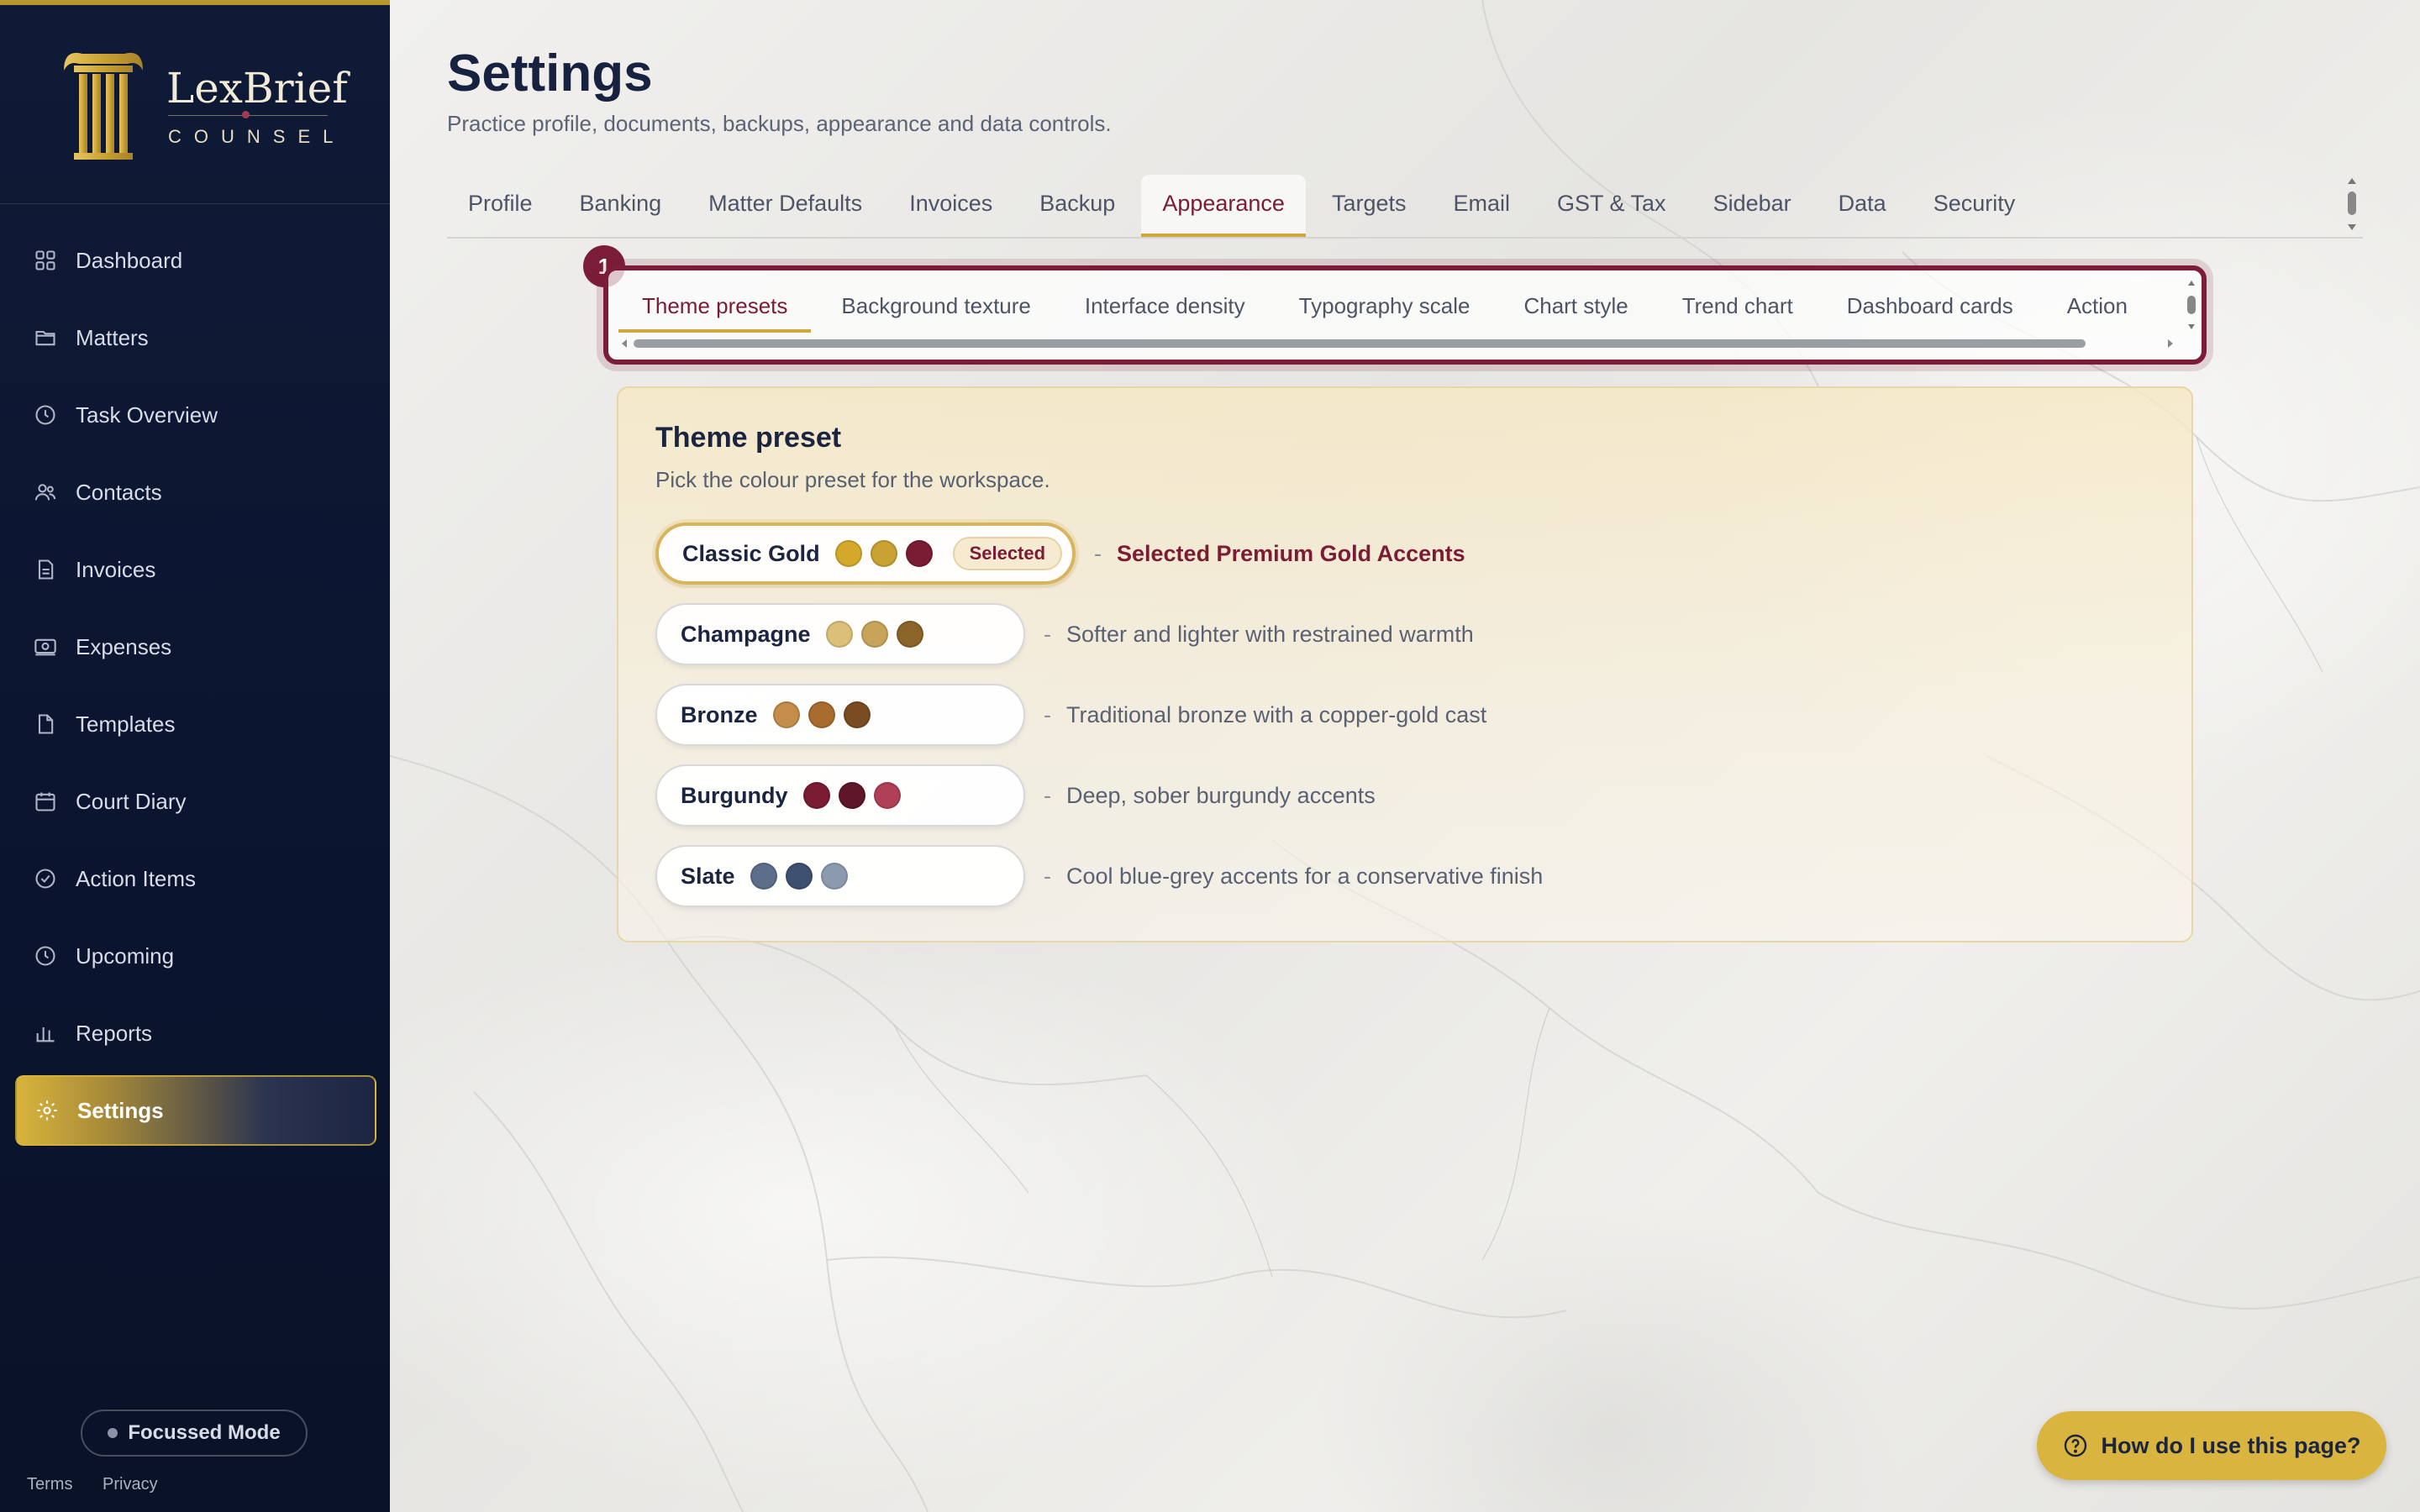 The image size is (2420, 1512). Describe the element at coordinates (2211, 1445) in the screenshot. I see `help-button: How do I use this page?` at that location.